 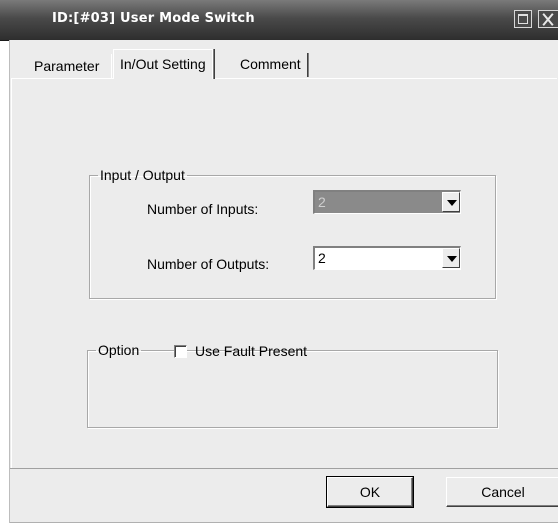 What do you see at coordinates (387, 258) in the screenshot?
I see `outputs-combo: 2` at bounding box center [387, 258].